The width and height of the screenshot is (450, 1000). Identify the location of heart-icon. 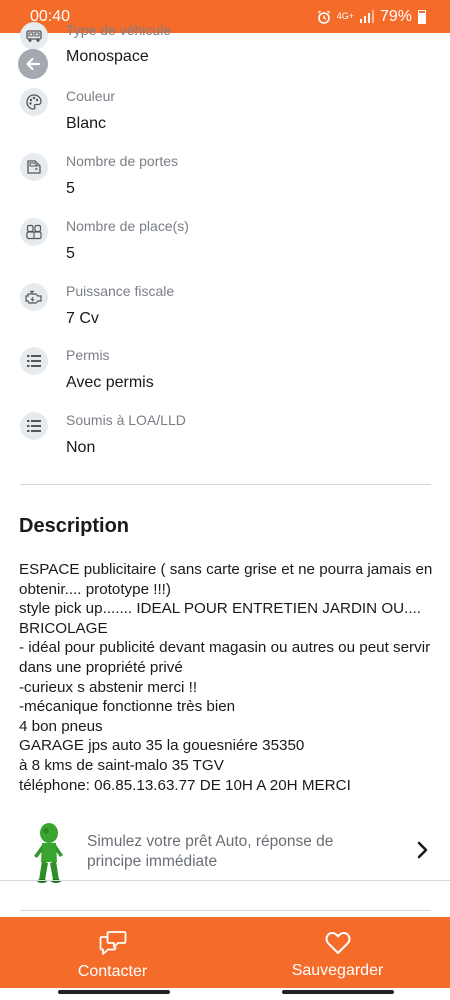
(337, 942).